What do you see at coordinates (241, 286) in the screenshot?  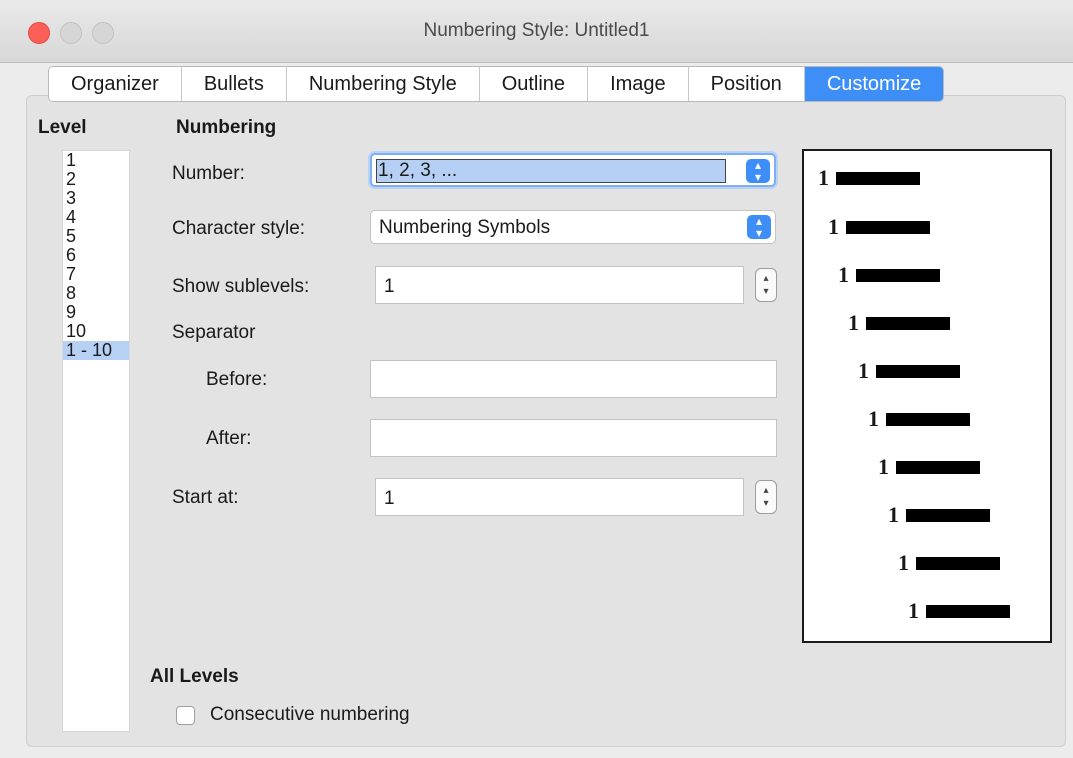 I see `show-sublevels-label: Show sublevels:` at bounding box center [241, 286].